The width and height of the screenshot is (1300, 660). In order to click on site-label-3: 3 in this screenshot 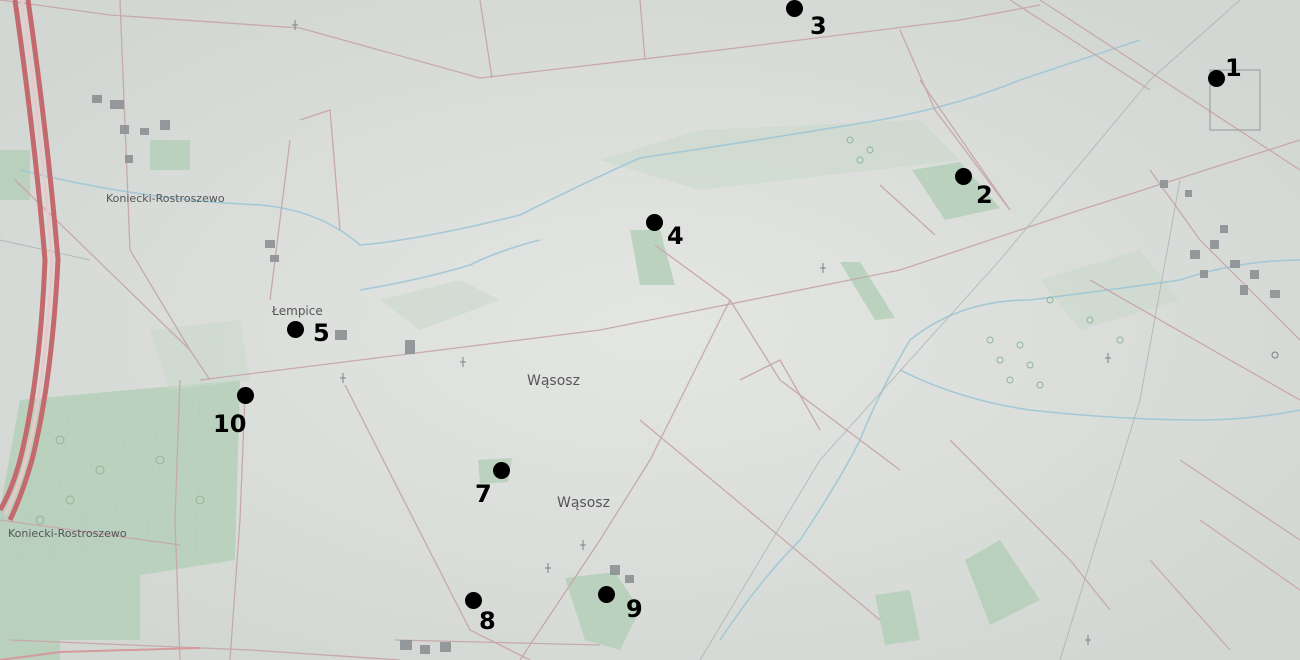, I will do `click(818, 26)`.